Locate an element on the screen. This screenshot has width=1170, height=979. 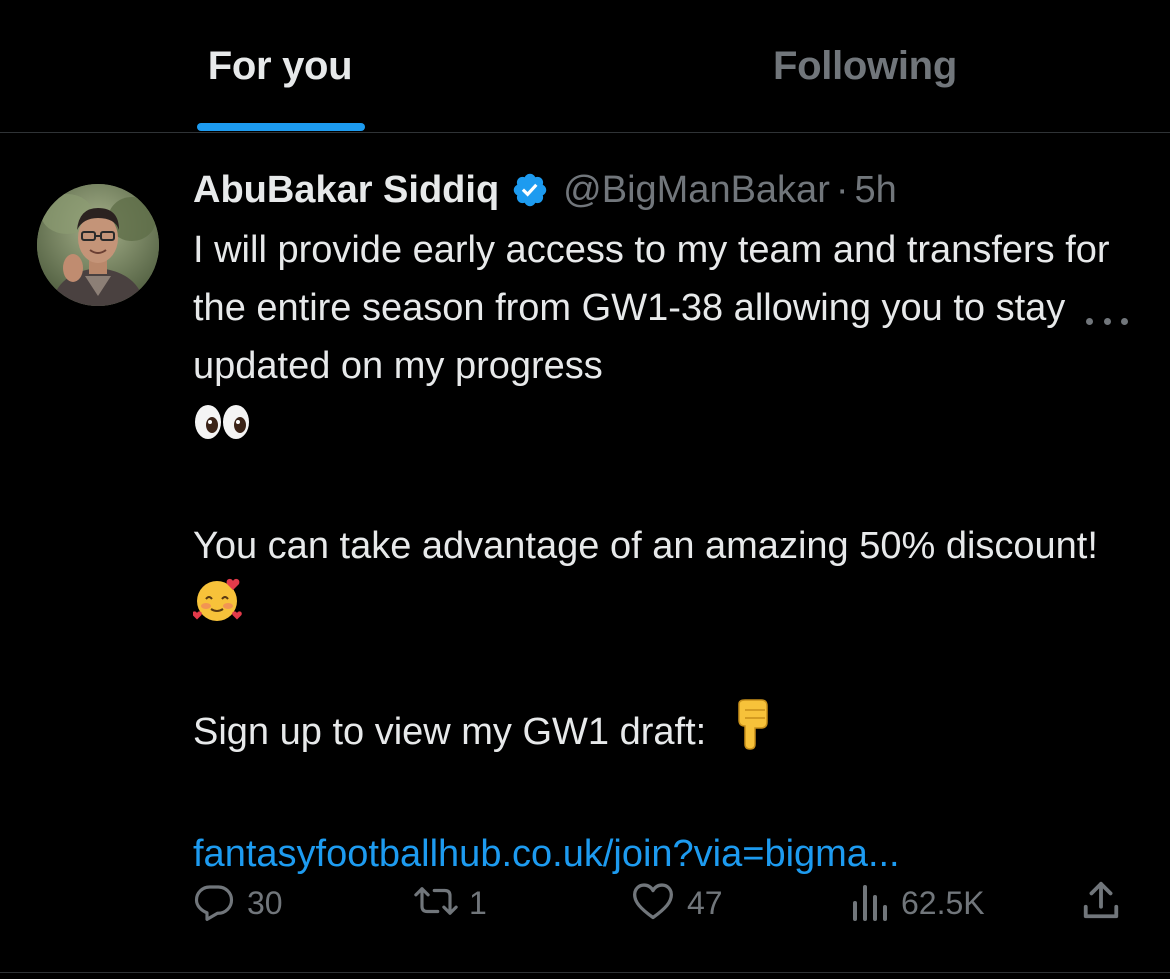
tab-following: Following is located at coordinates (865, 66).